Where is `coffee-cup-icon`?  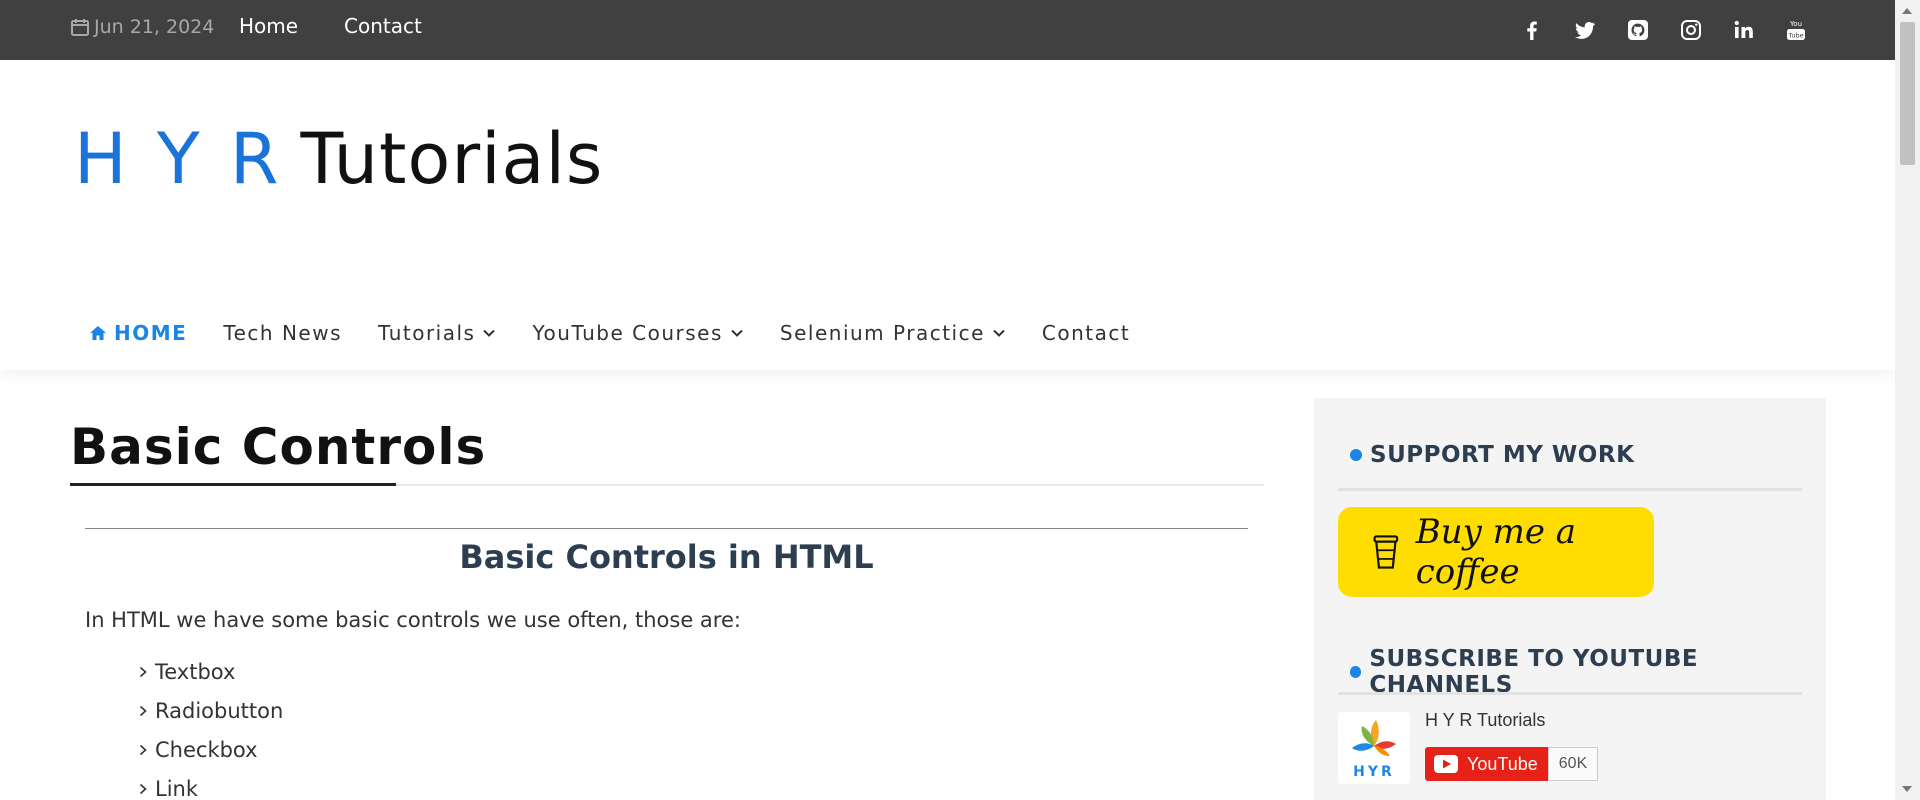 coffee-cup-icon is located at coordinates (1386, 552).